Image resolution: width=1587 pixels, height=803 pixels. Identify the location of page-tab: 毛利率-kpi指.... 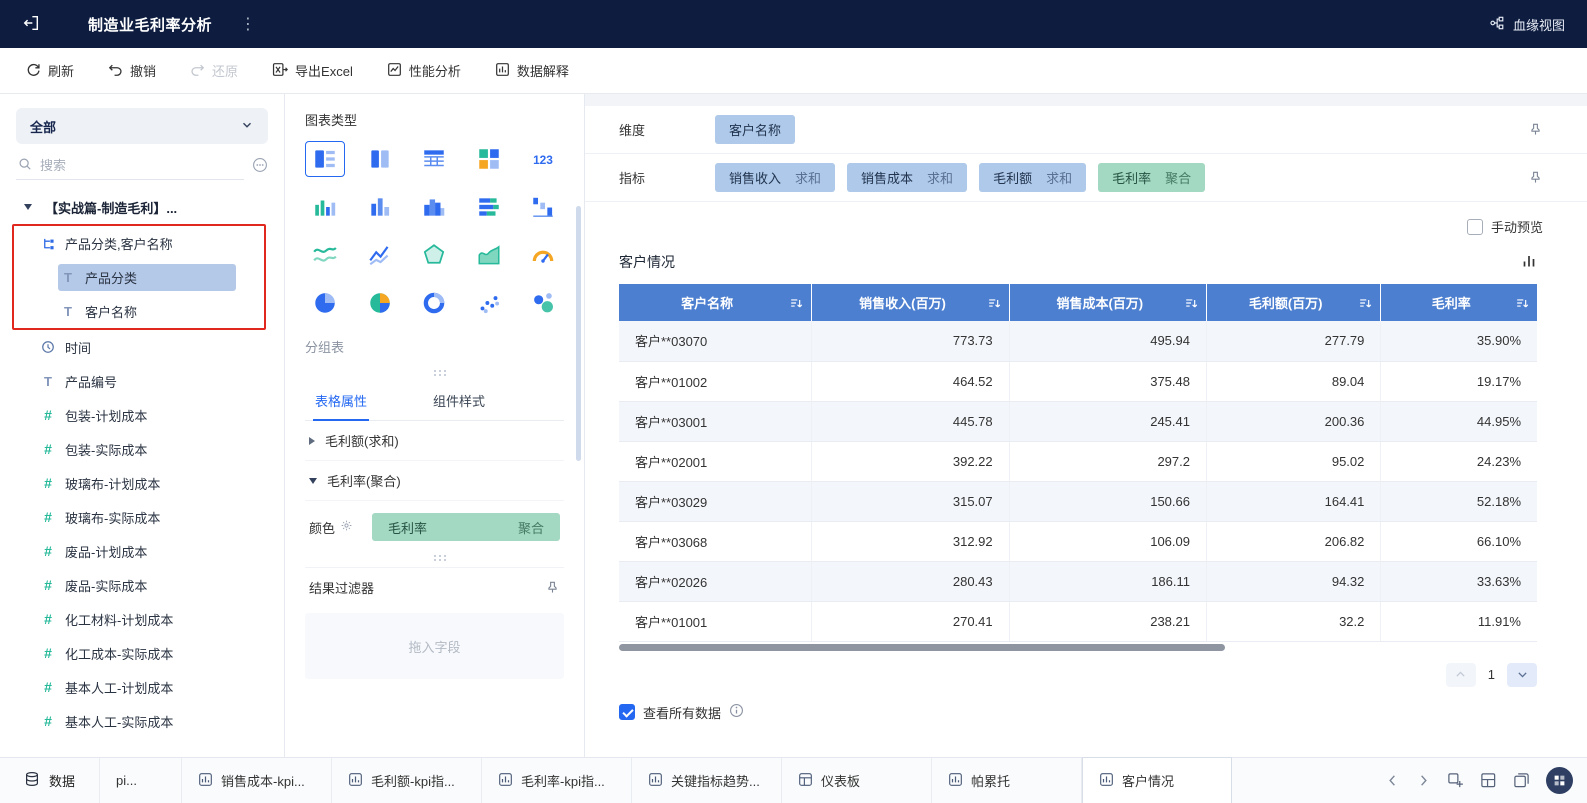
(557, 780).